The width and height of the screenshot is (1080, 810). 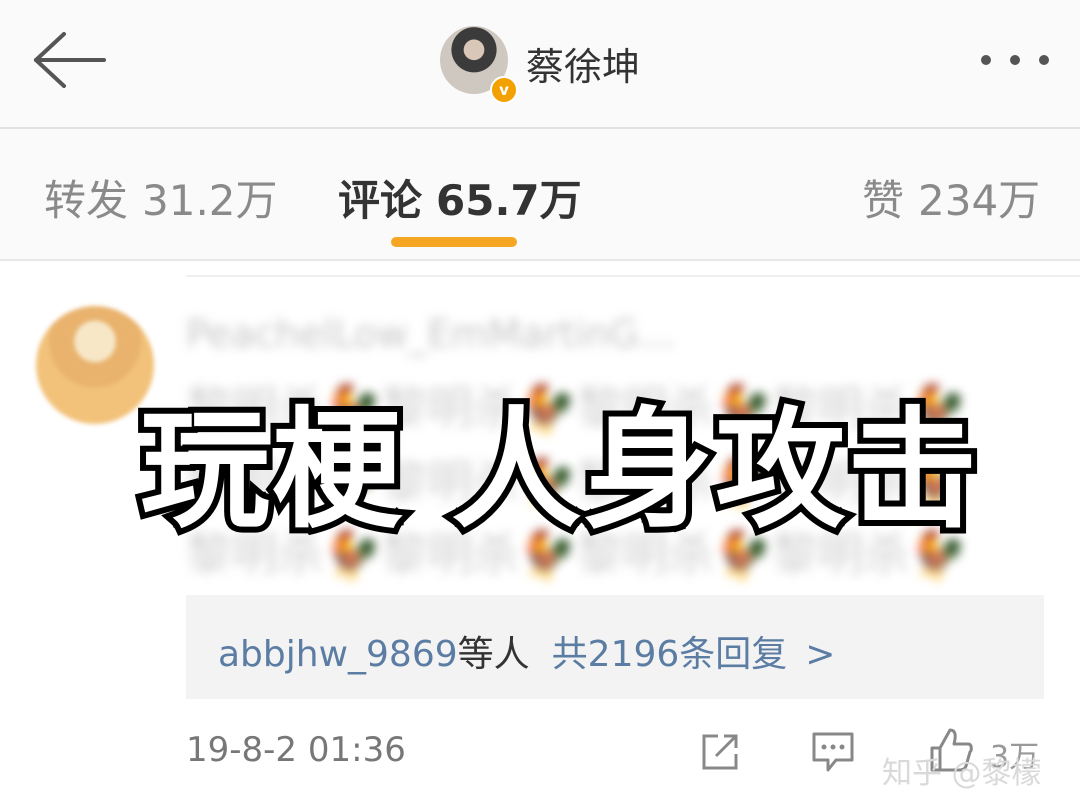 What do you see at coordinates (962, 773) in the screenshot?
I see `watermark: 知乎 @黎檬` at bounding box center [962, 773].